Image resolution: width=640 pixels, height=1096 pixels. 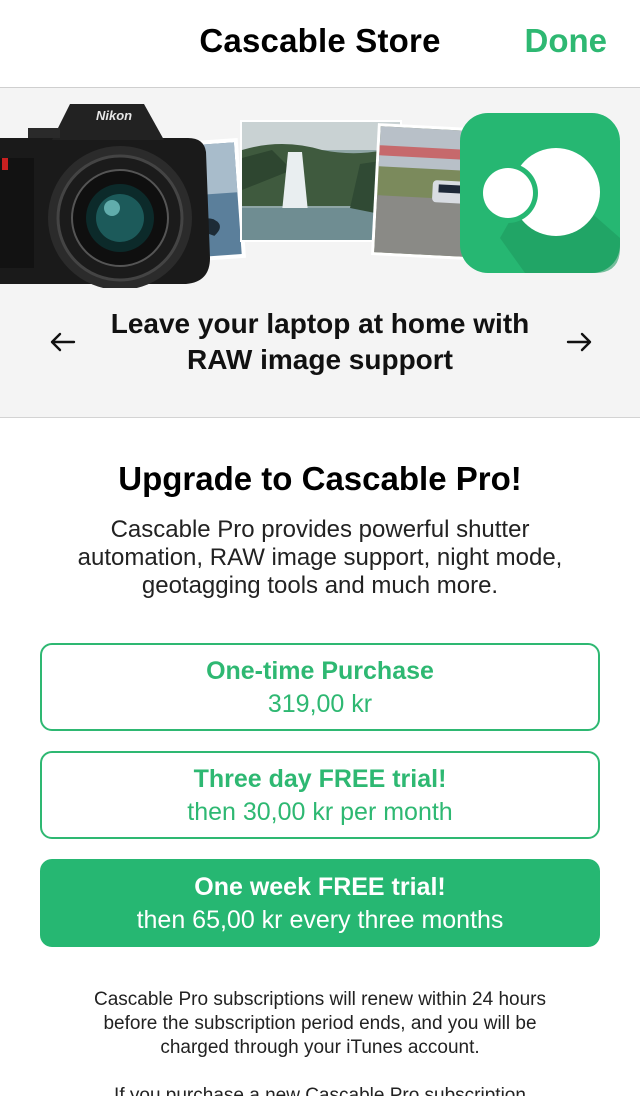 I want to click on done-button: Done, so click(x=566, y=41).